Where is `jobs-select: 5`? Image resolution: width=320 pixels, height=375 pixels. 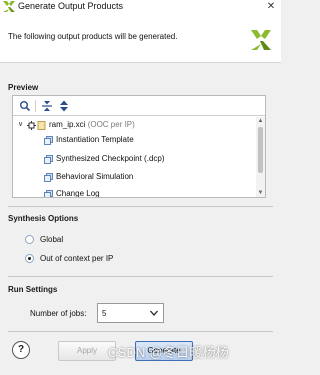 jobs-select: 5 is located at coordinates (130, 313).